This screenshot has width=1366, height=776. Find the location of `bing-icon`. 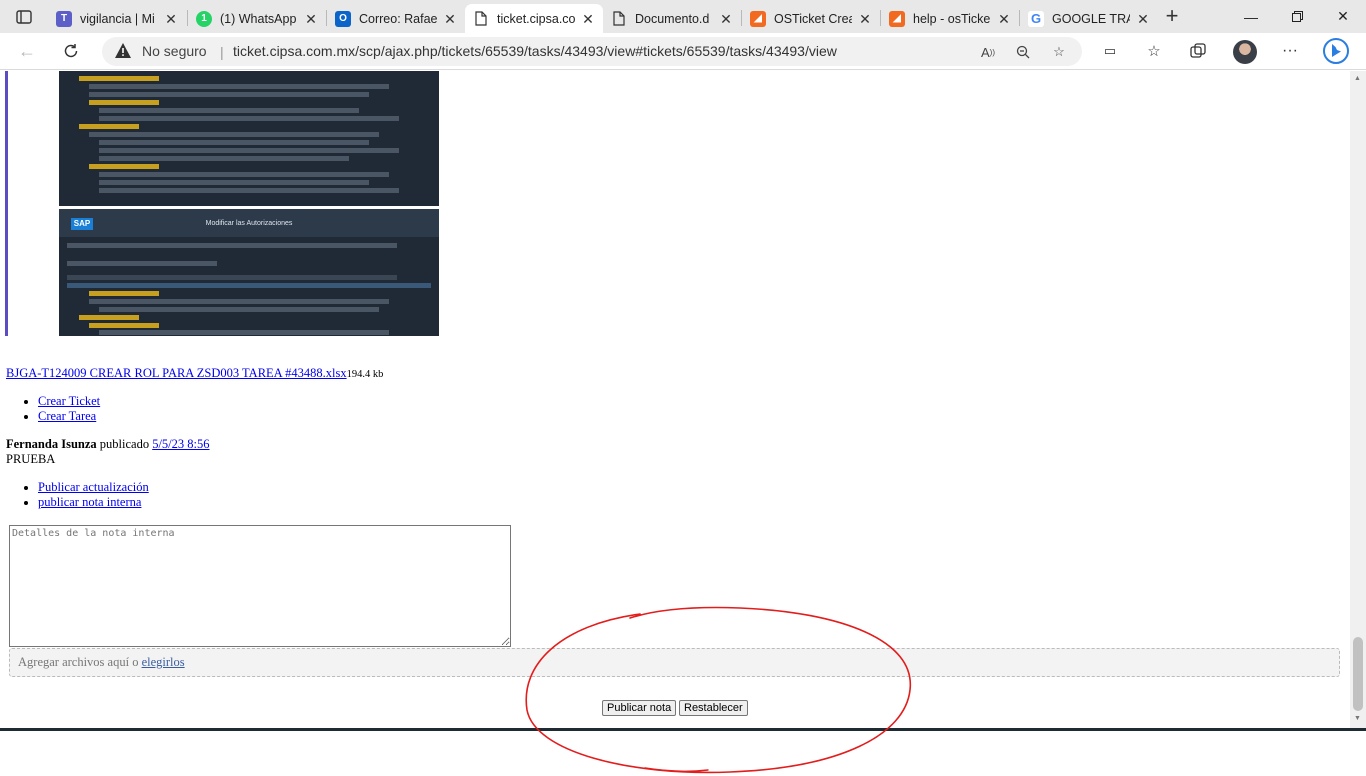

bing-icon is located at coordinates (1336, 51).